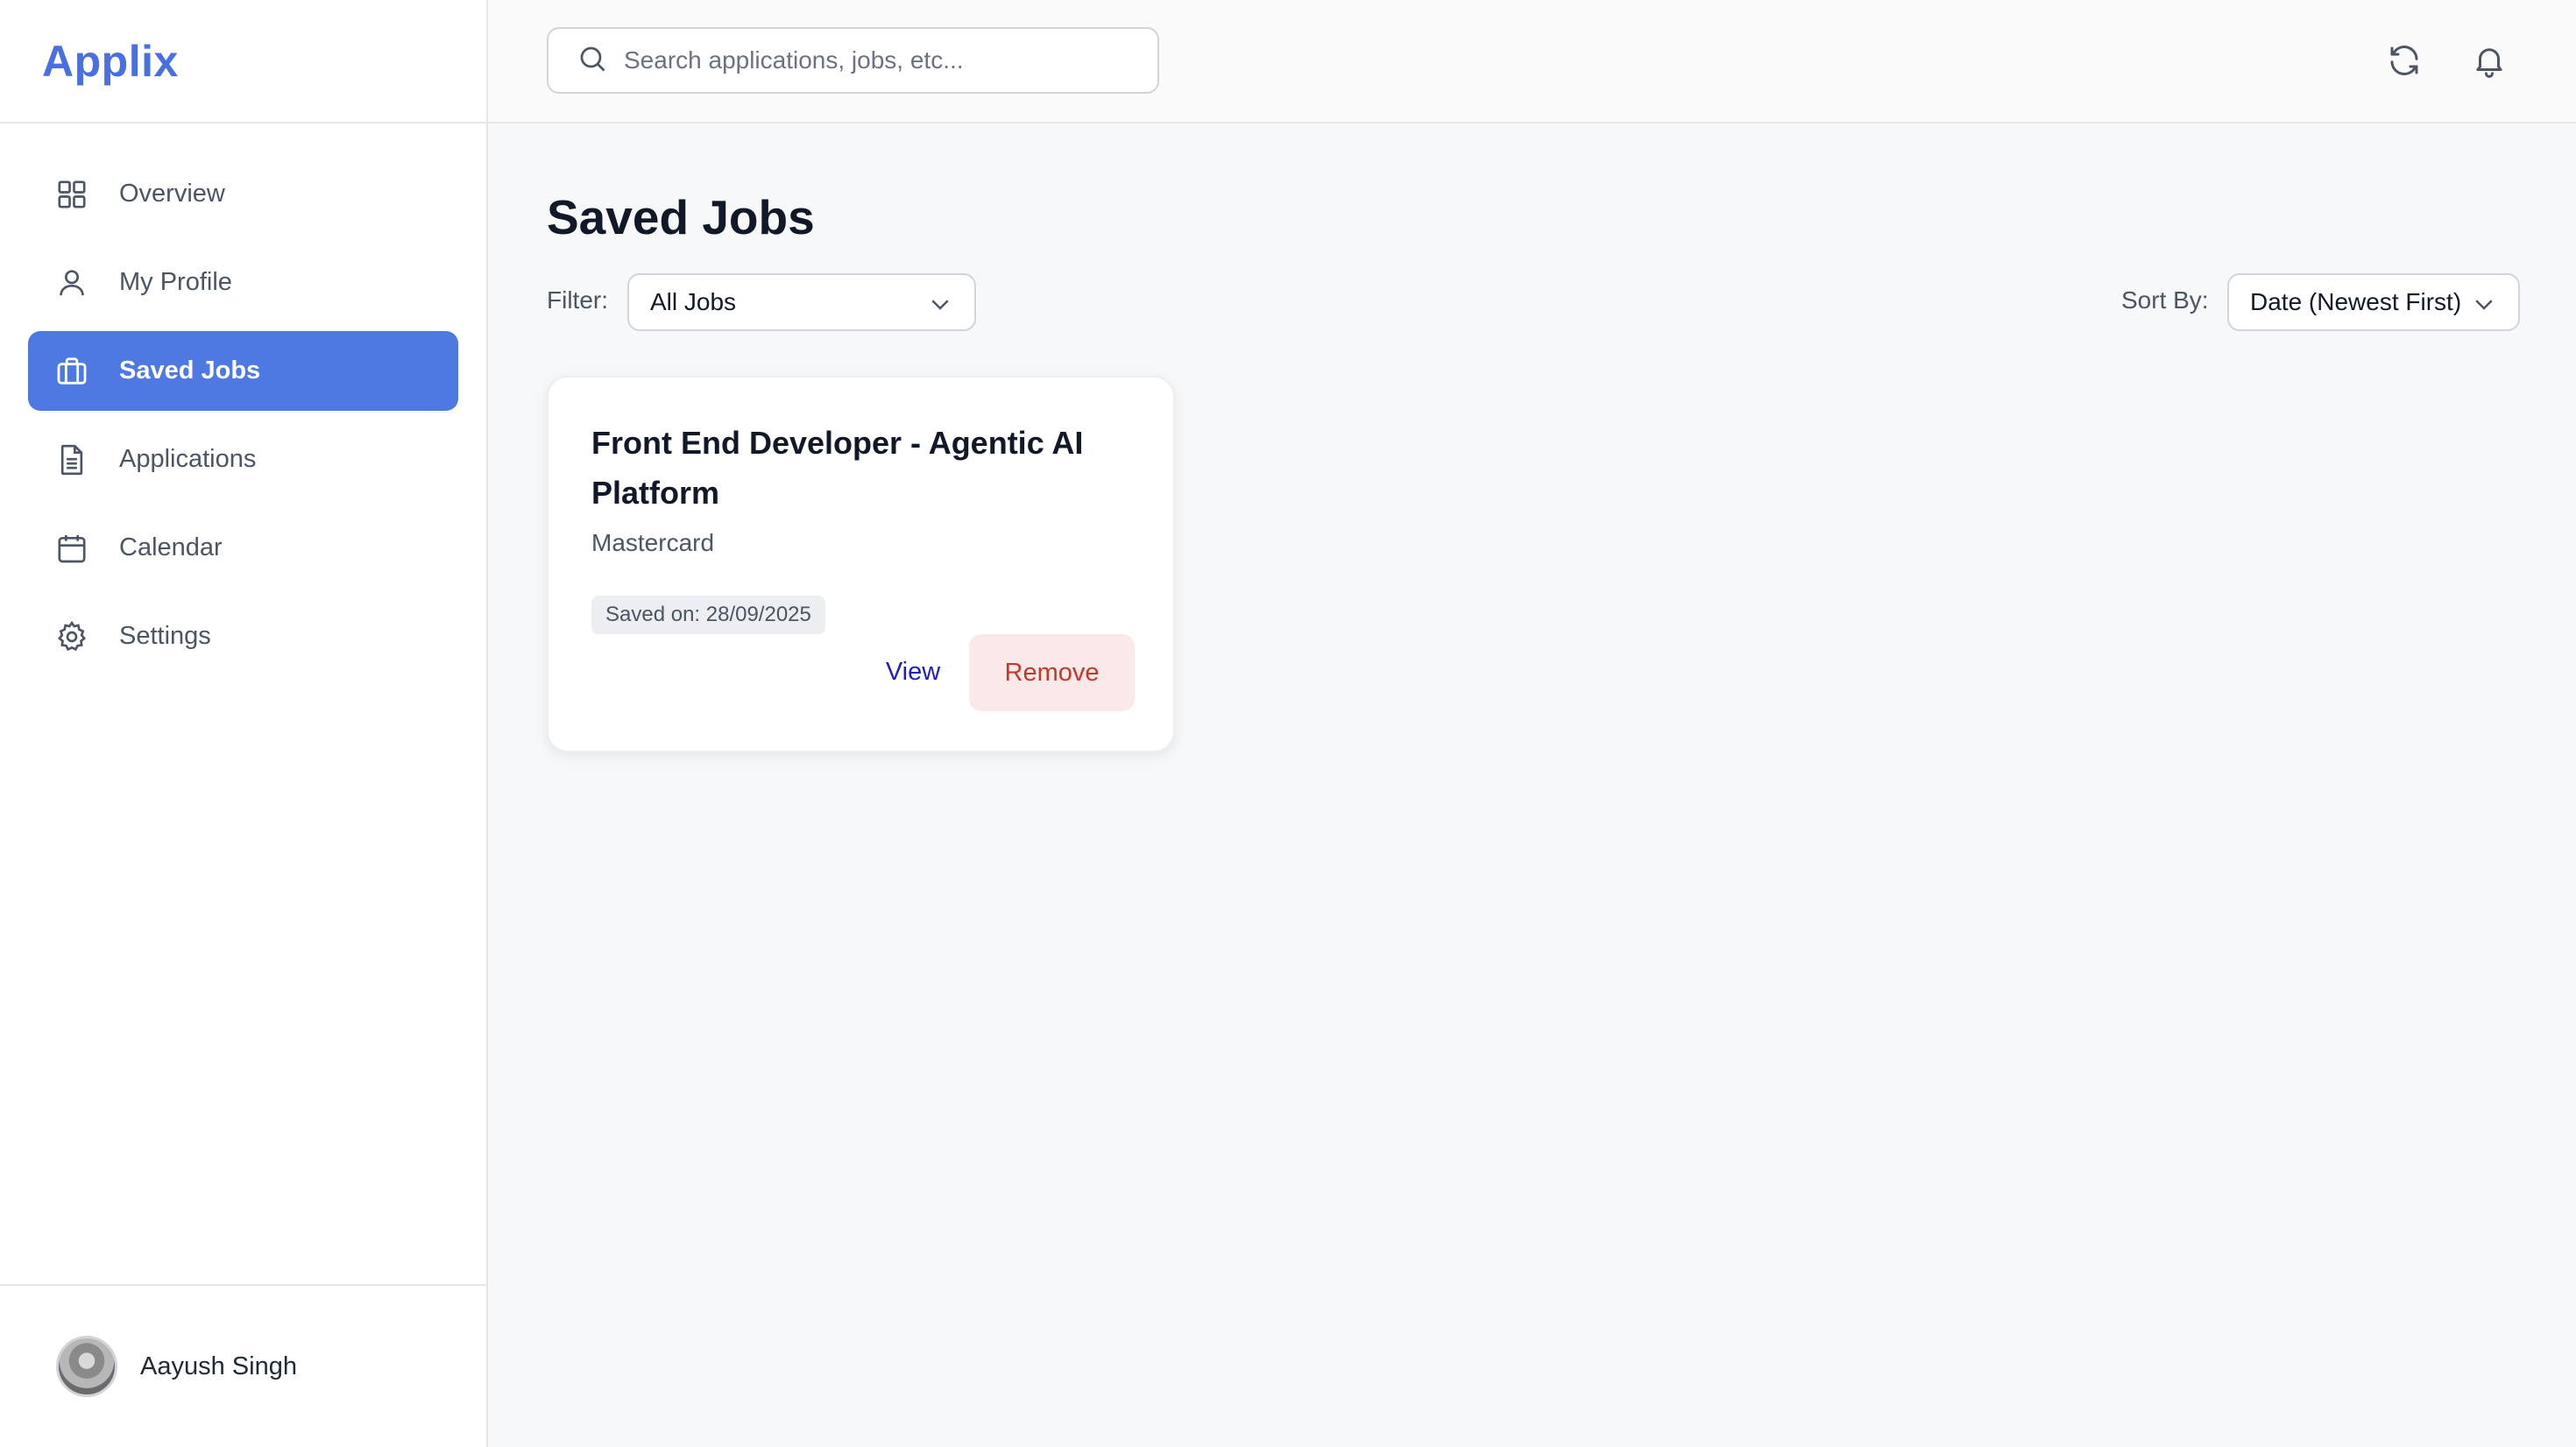 This screenshot has width=2576, height=1447. What do you see at coordinates (71, 371) in the screenshot?
I see `briefcase-icon` at bounding box center [71, 371].